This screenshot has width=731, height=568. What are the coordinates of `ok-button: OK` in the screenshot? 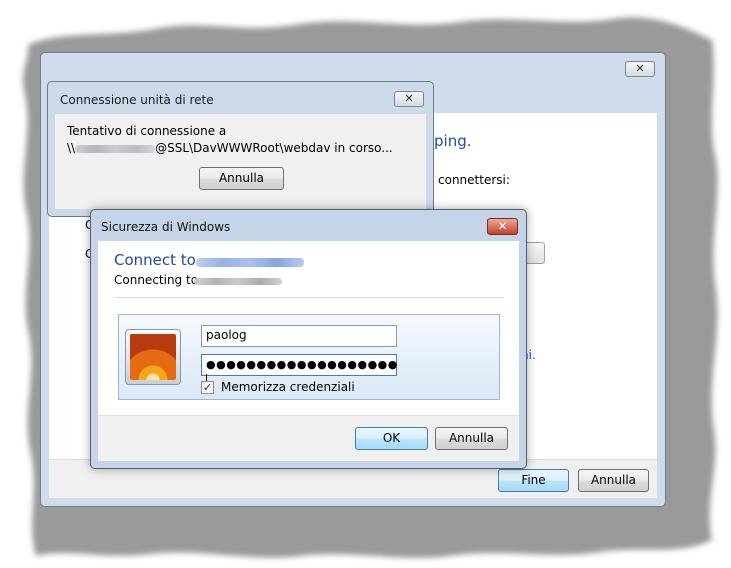 It's located at (391, 438).